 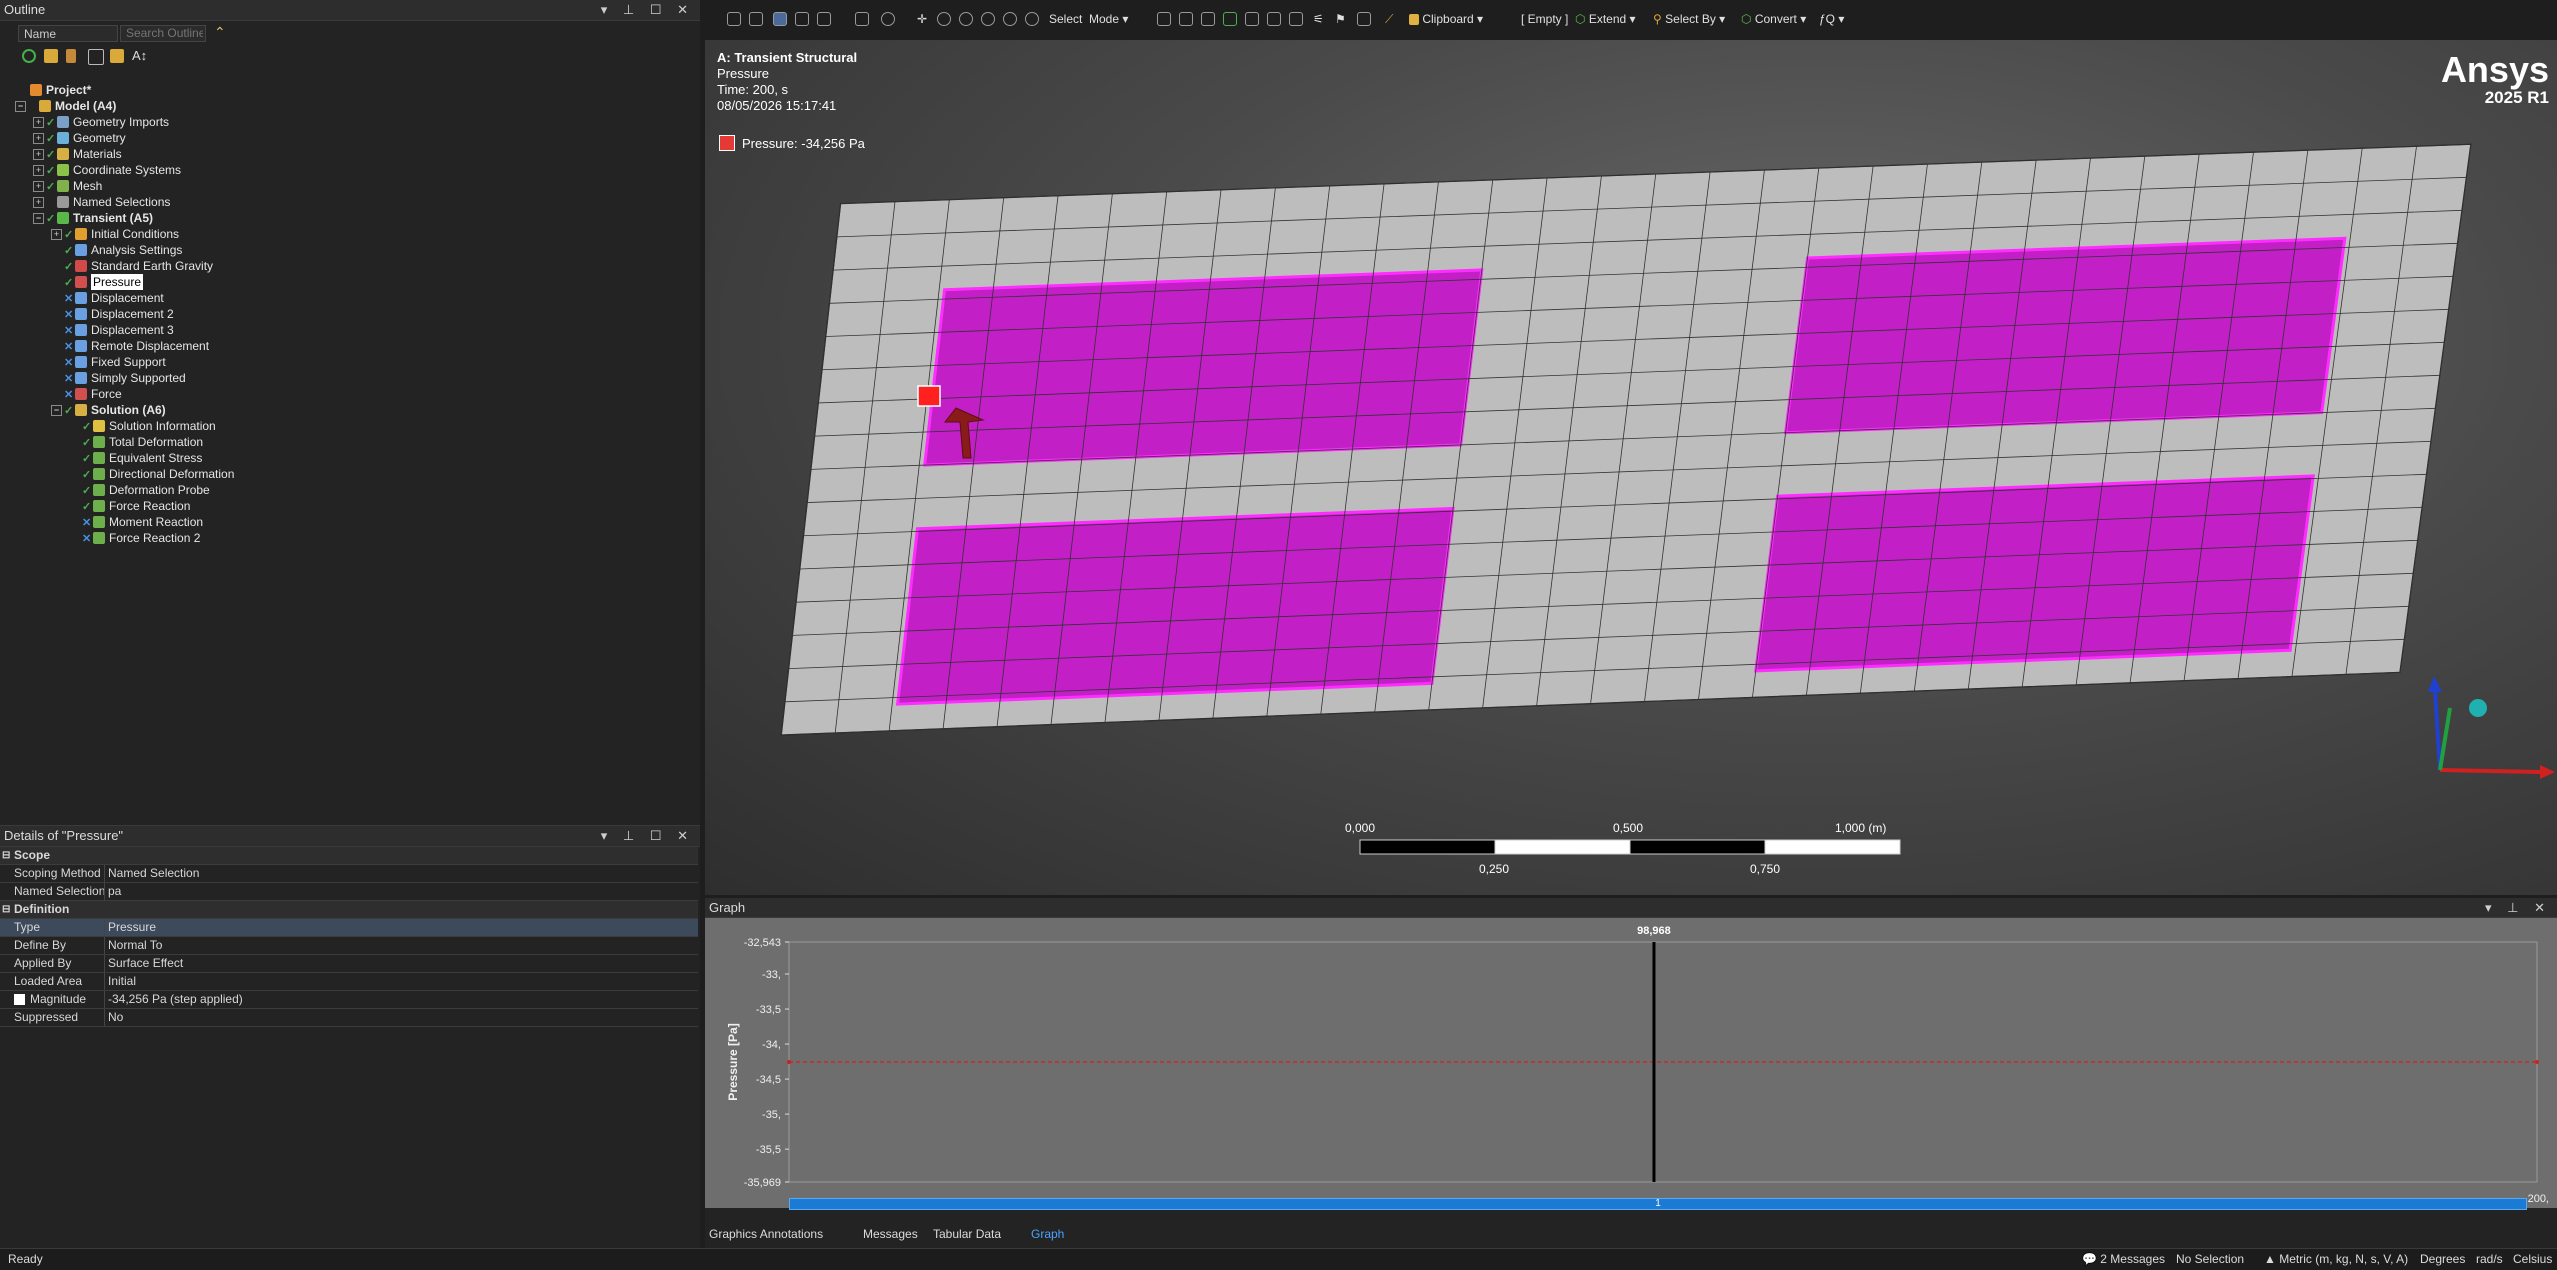 What do you see at coordinates (922, 19) in the screenshot?
I see `pan-icon: ✛` at bounding box center [922, 19].